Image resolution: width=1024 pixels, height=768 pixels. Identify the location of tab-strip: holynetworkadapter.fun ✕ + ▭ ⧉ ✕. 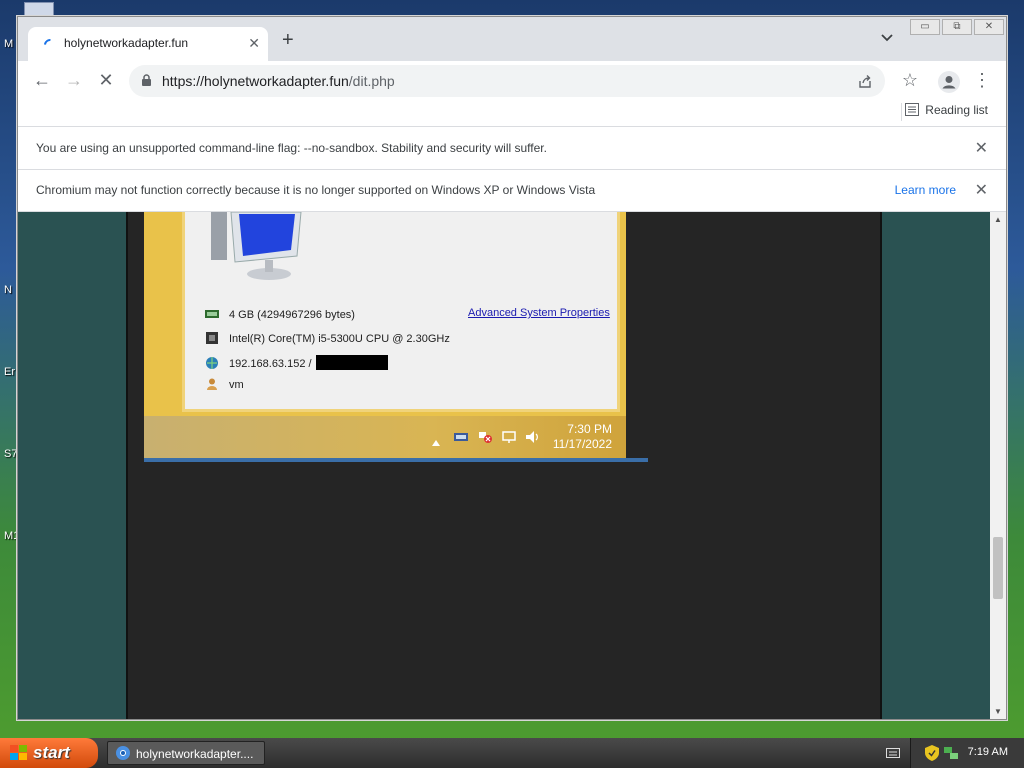
(512, 39).